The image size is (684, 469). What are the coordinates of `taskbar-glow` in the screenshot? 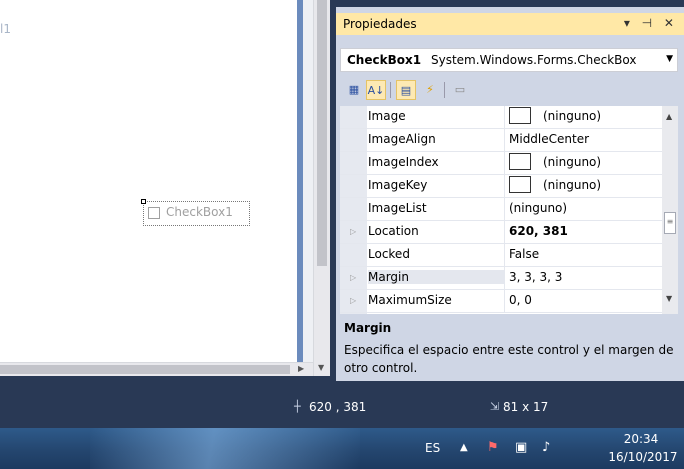 It's located at (225, 448).